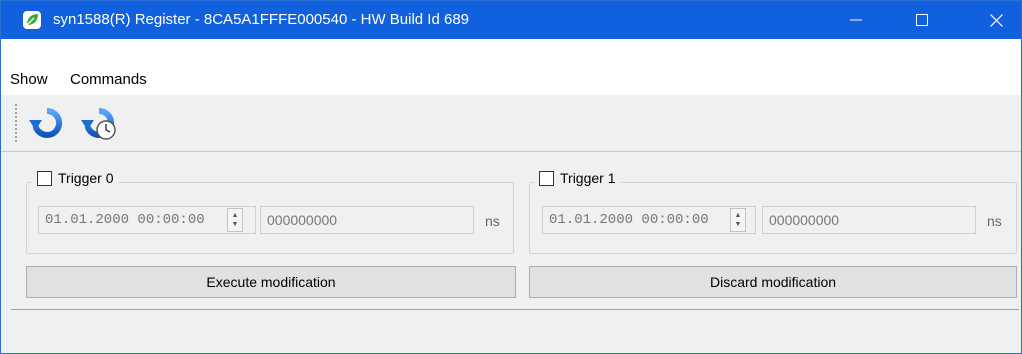 This screenshot has height=354, width=1022. I want to click on trigger-1-ns-field: 000000000, so click(869, 220).